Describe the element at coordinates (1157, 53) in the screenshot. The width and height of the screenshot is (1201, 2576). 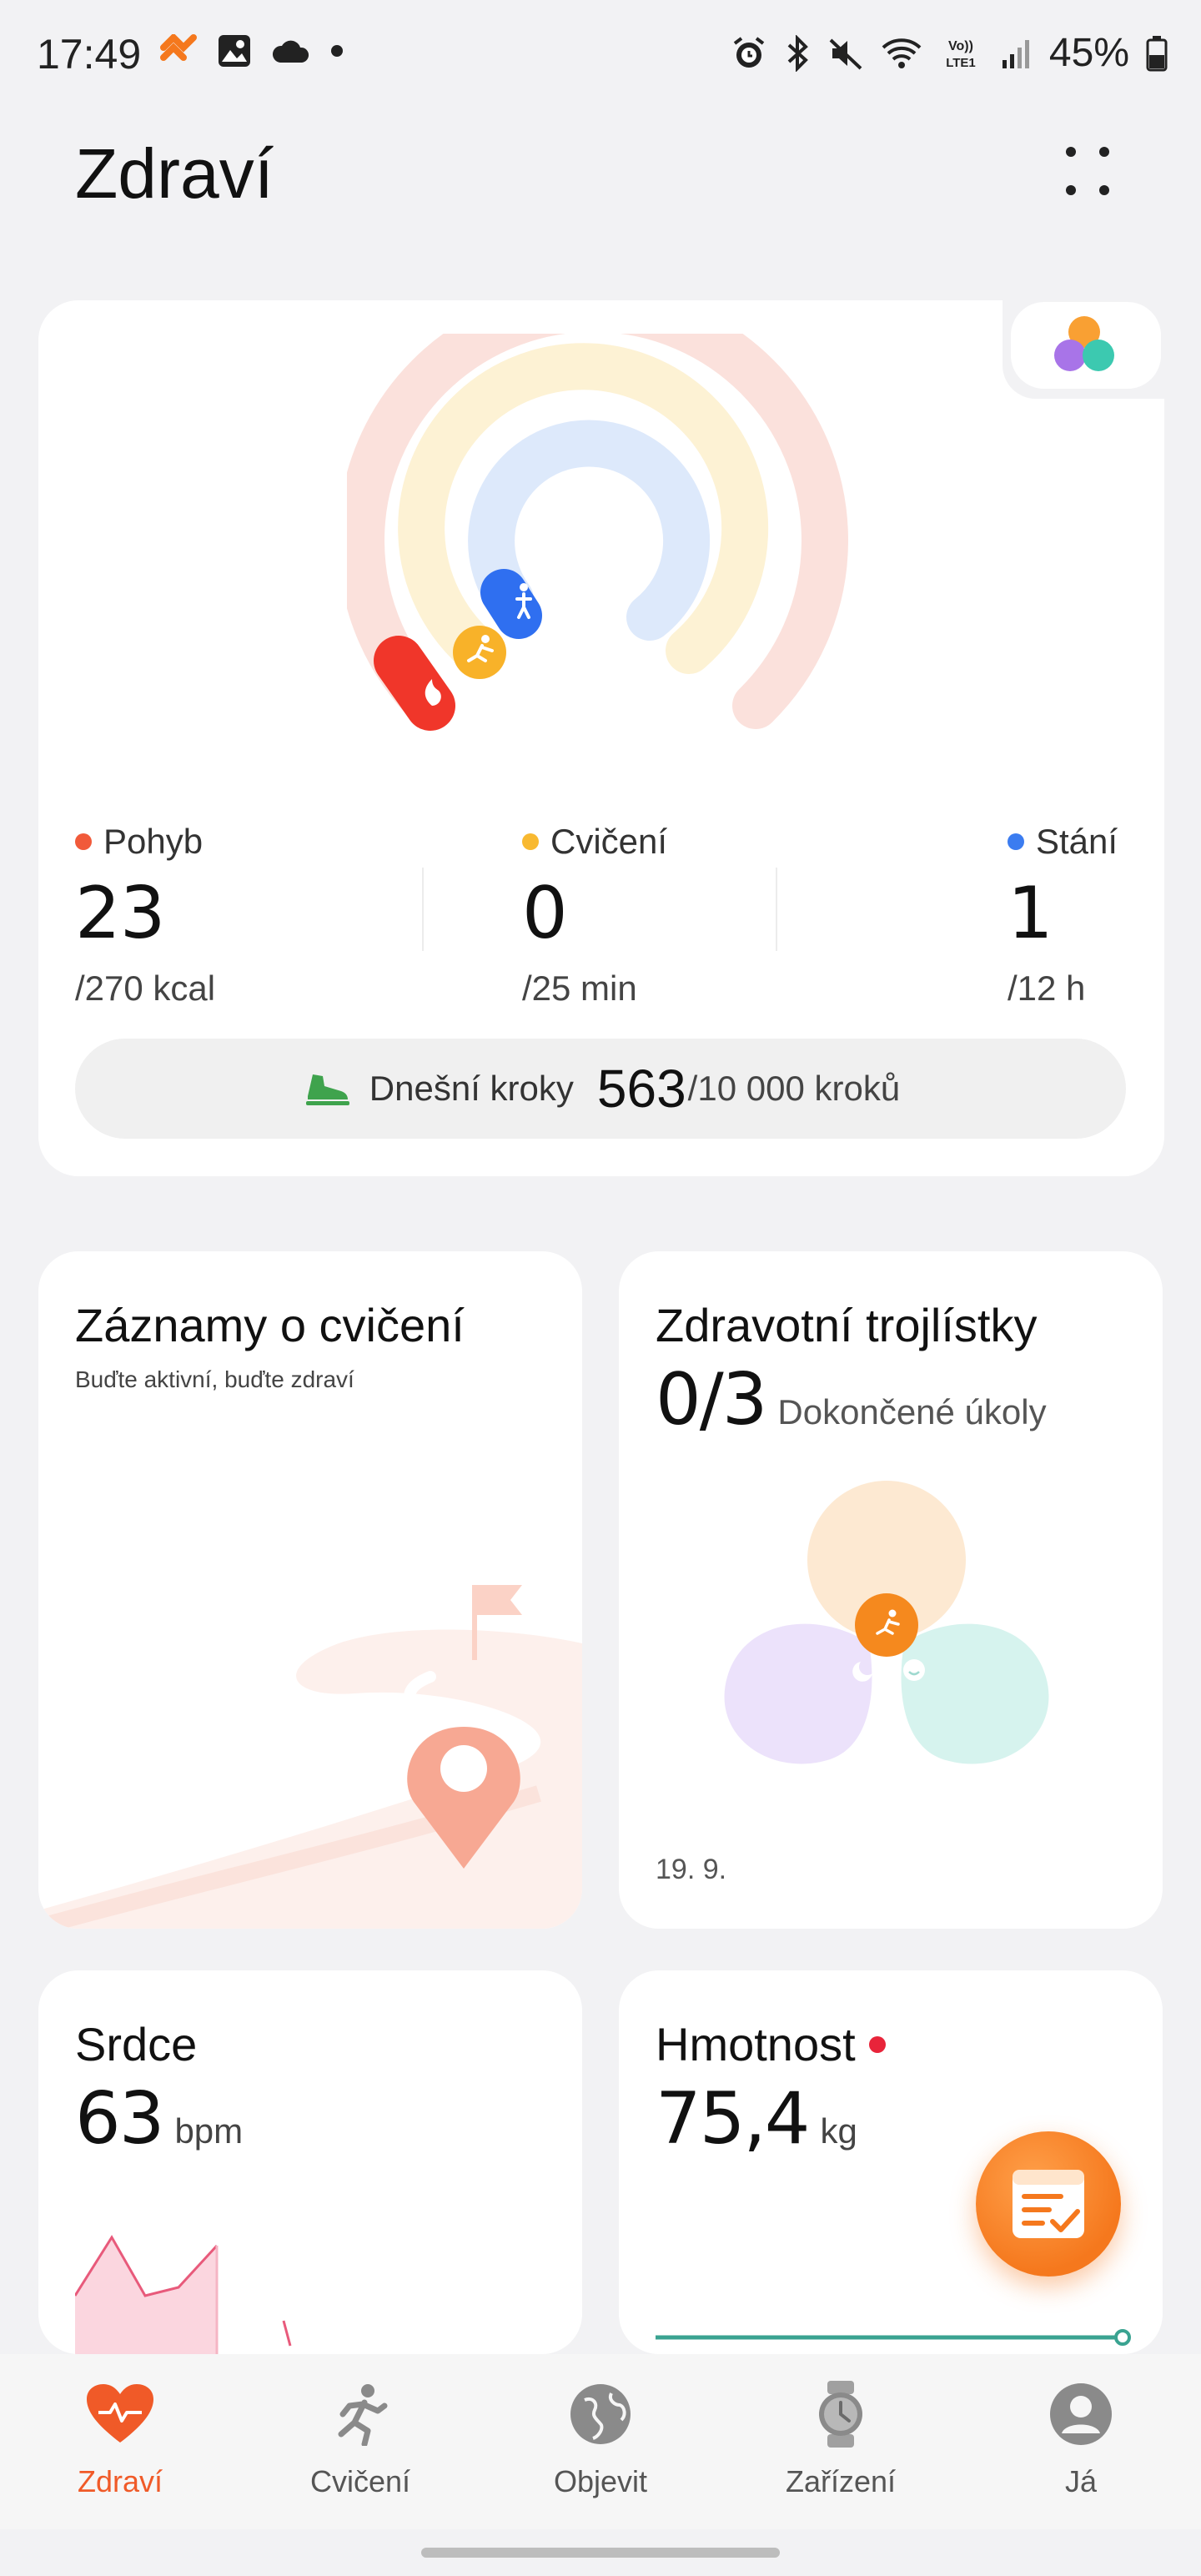
I see `battery-icon` at that location.